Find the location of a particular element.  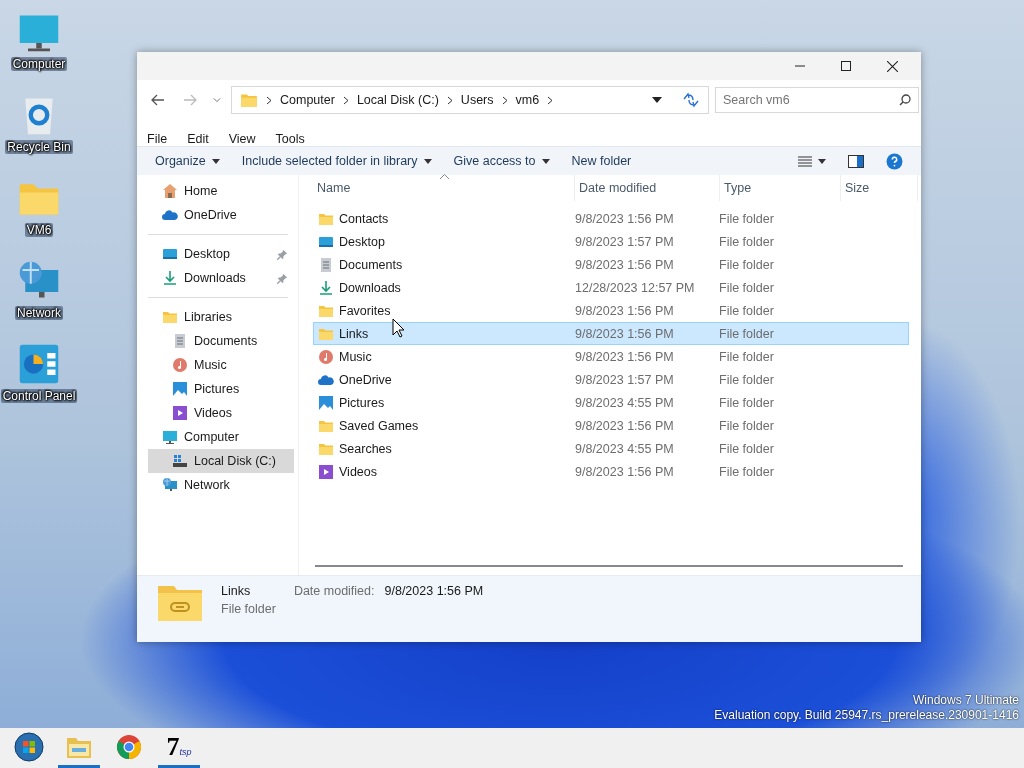

taskbar-button: 7tsp is located at coordinates (179, 748).